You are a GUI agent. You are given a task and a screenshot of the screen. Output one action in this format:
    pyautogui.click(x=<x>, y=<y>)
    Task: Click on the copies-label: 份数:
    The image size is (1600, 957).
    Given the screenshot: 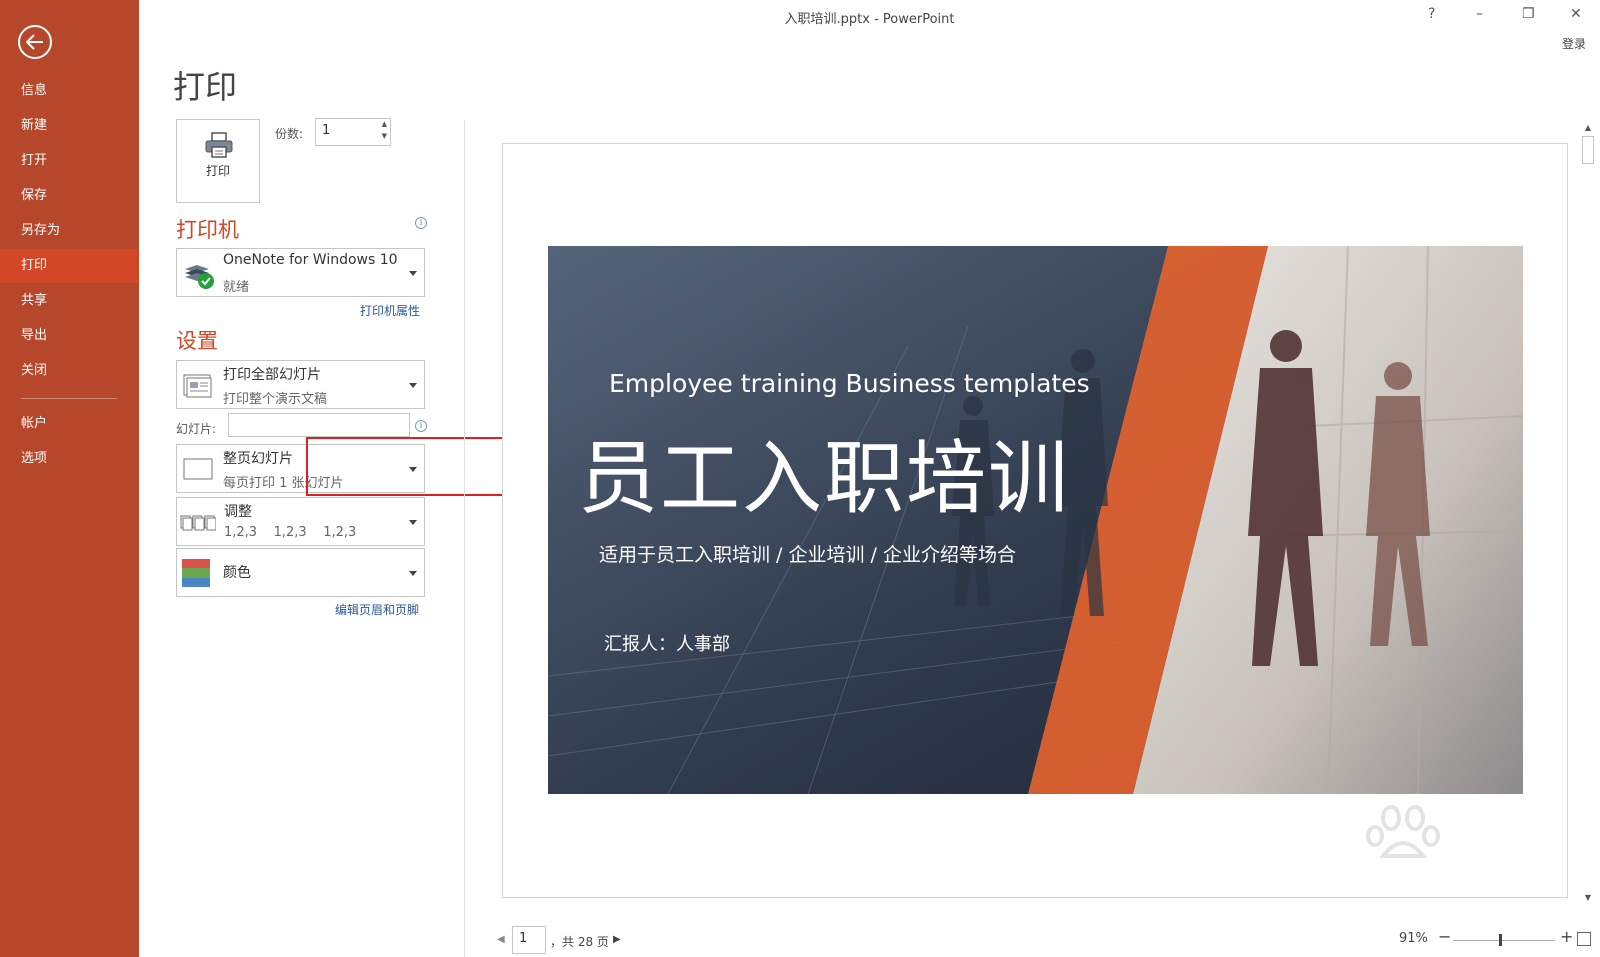 What is the action you would take?
    pyautogui.click(x=289, y=134)
    